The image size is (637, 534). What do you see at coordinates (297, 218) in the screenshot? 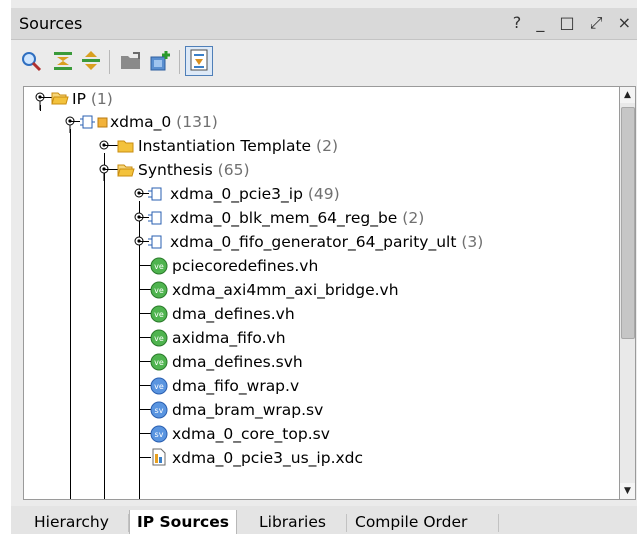
I see `tree-node-xdma-0-blk-mem: xdma_0_blk_mem_64_reg_be (2)` at bounding box center [297, 218].